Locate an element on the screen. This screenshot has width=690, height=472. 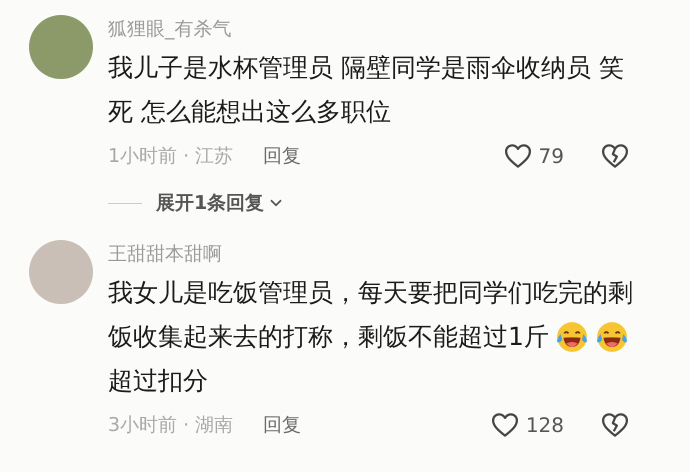
timestamp-location: 3小时前 · 湖南 is located at coordinates (171, 425).